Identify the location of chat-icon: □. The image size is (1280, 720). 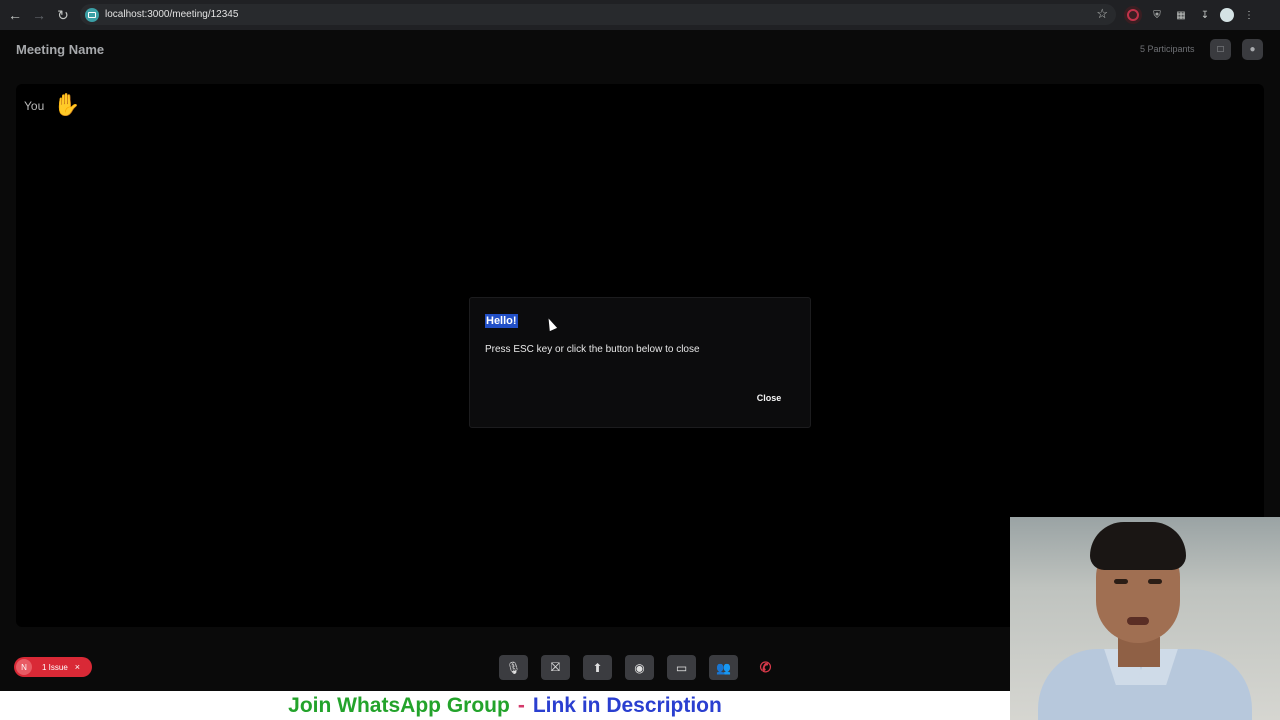
(1220, 49).